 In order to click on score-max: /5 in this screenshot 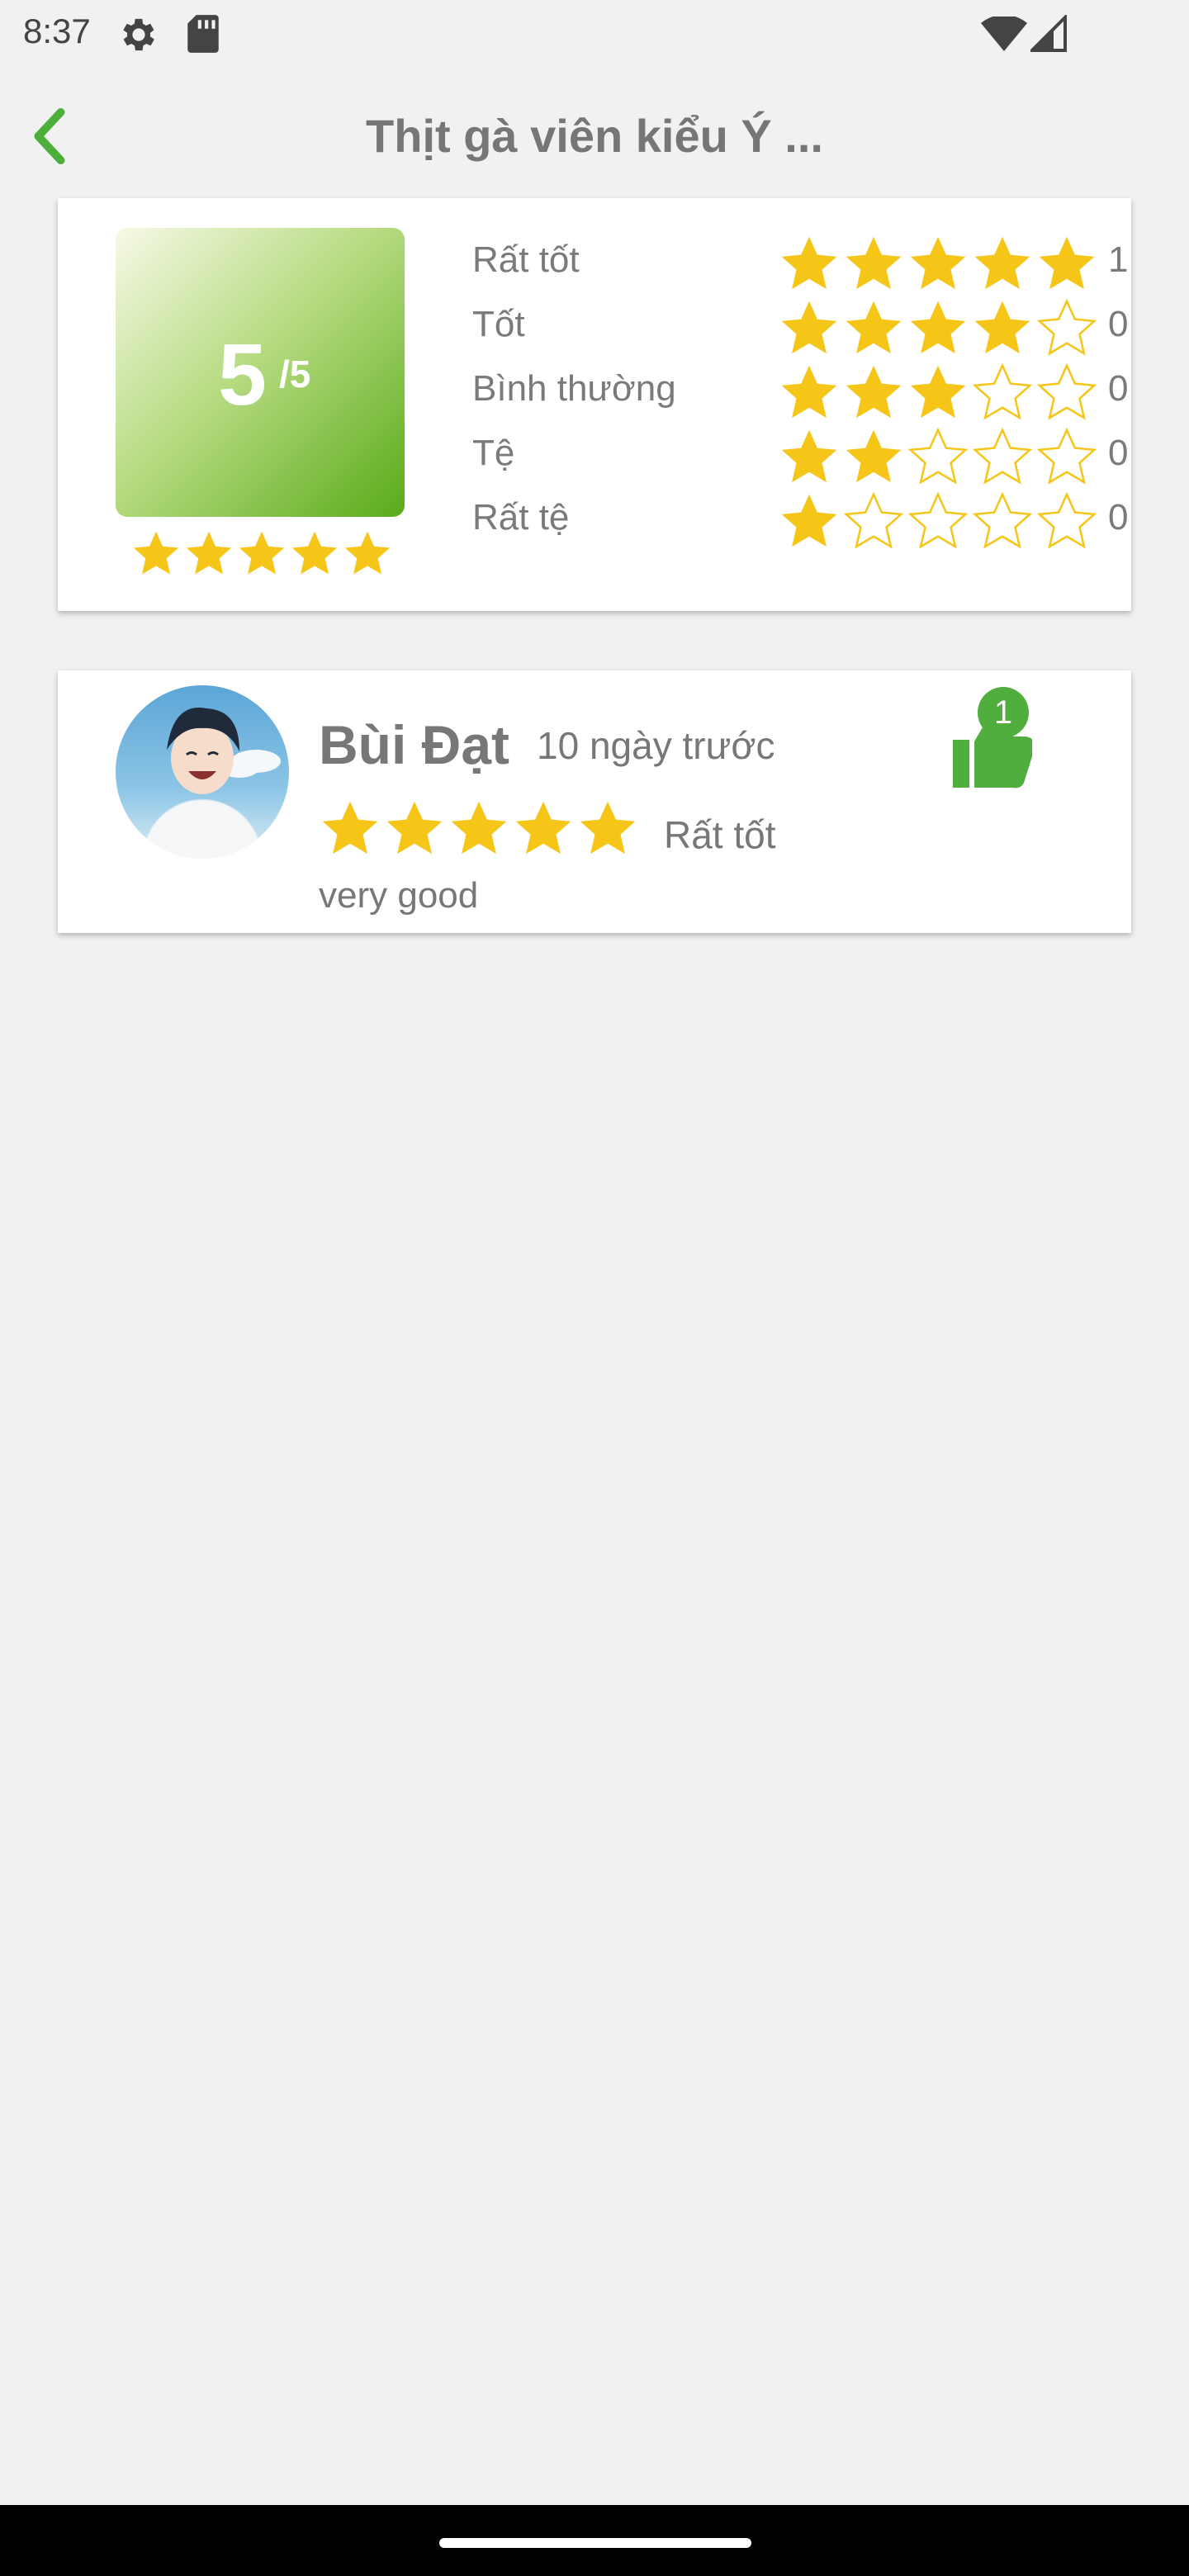, I will do `click(295, 374)`.